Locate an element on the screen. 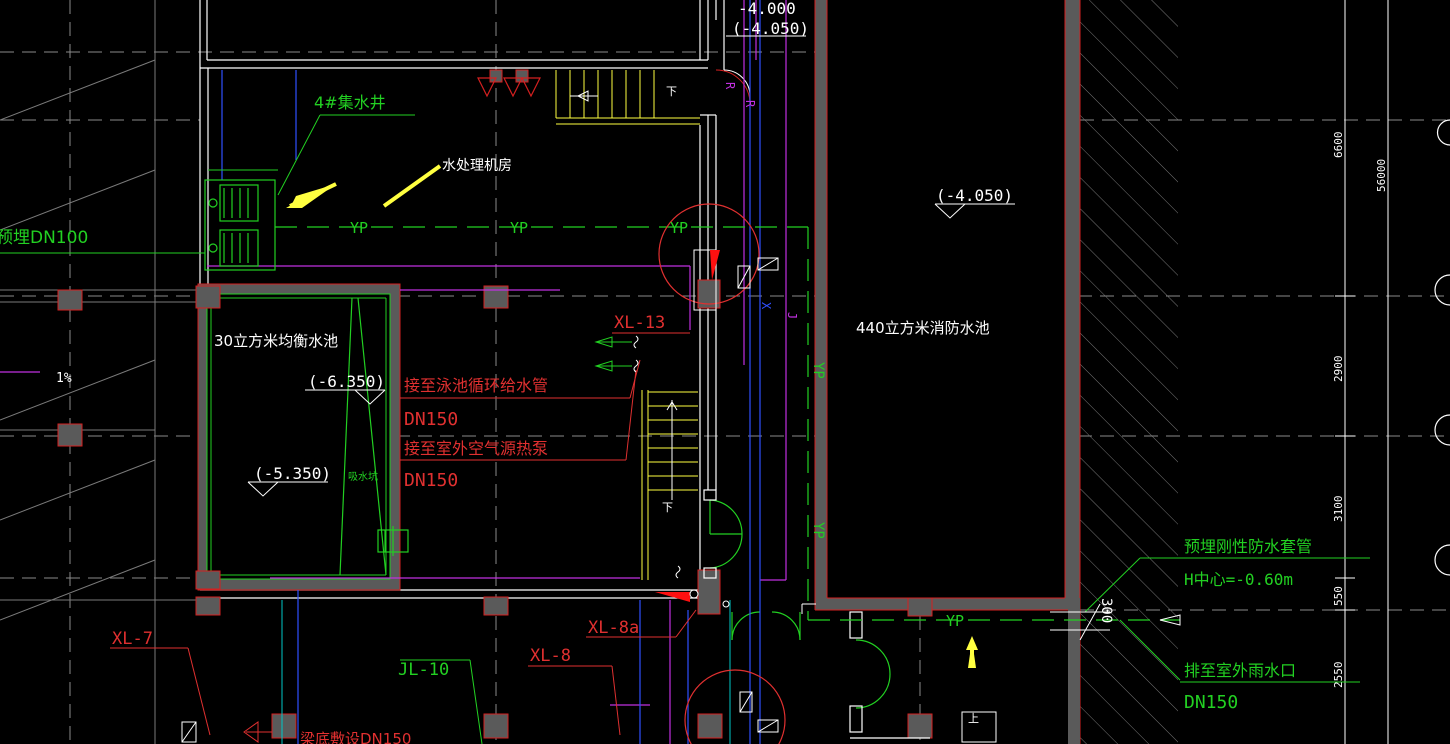  riser-jl10: JL-10 is located at coordinates (423, 670).